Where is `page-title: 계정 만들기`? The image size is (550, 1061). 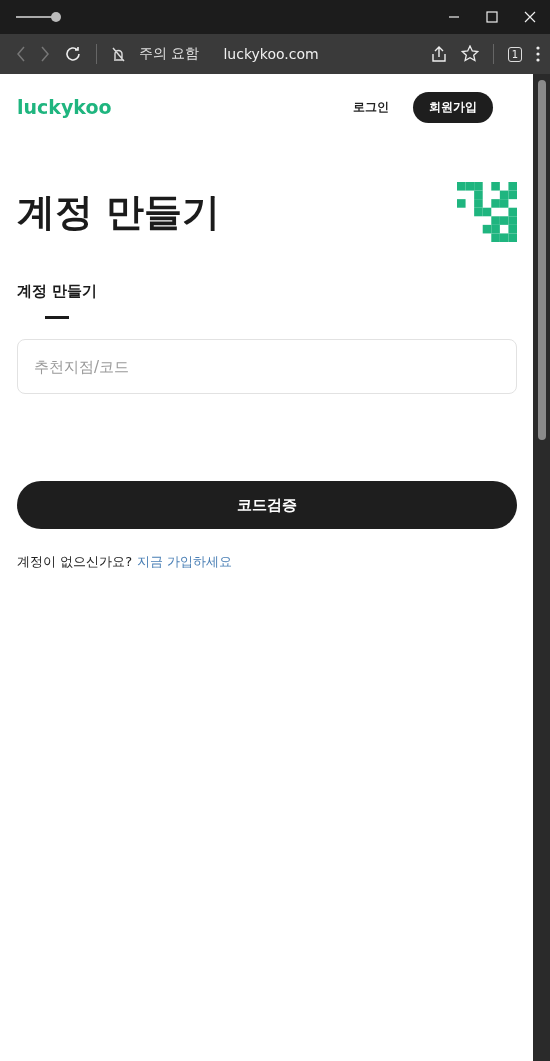 page-title: 계정 만들기 is located at coordinates (119, 212).